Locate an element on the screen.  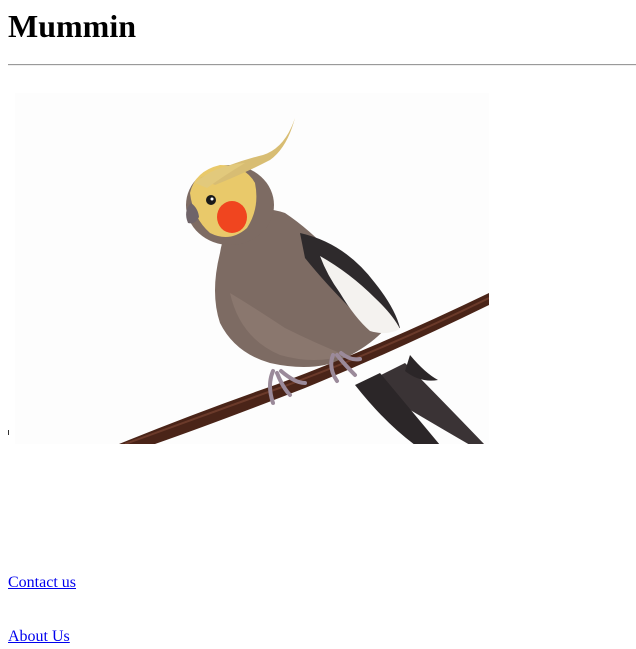
broken-image-mark is located at coordinates (8, 432).